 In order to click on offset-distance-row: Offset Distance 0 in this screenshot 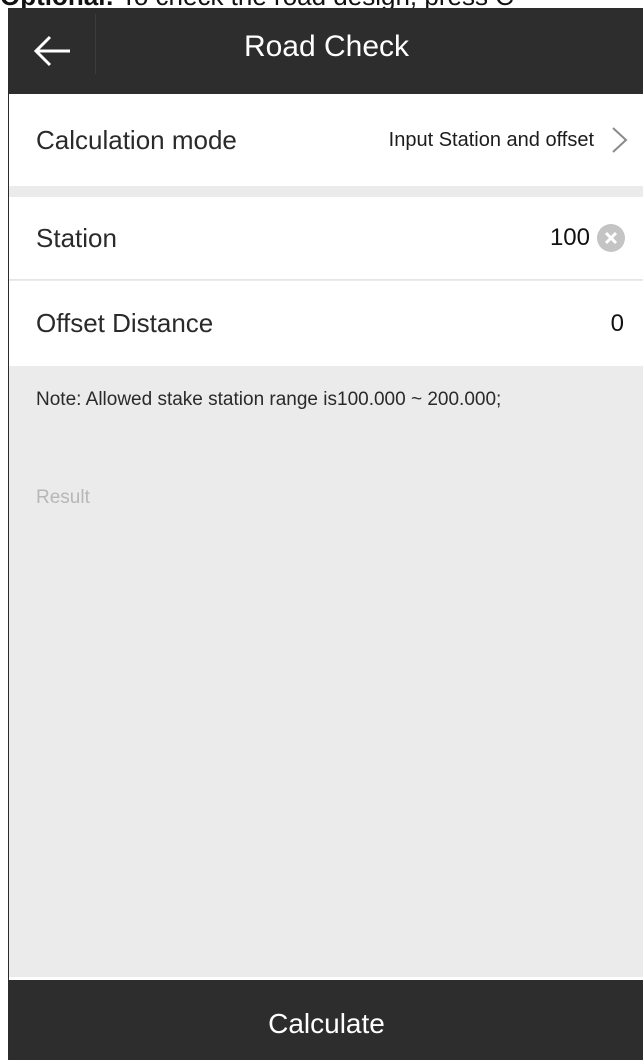, I will do `click(326, 323)`.